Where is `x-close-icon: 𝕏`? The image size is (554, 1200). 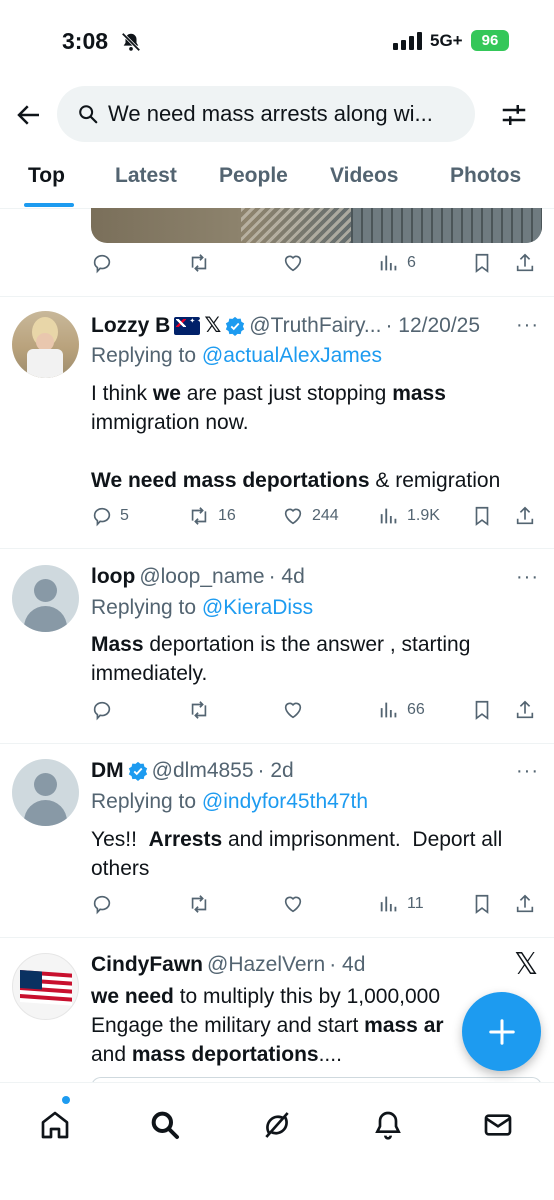 x-close-icon: 𝕏 is located at coordinates (526, 964).